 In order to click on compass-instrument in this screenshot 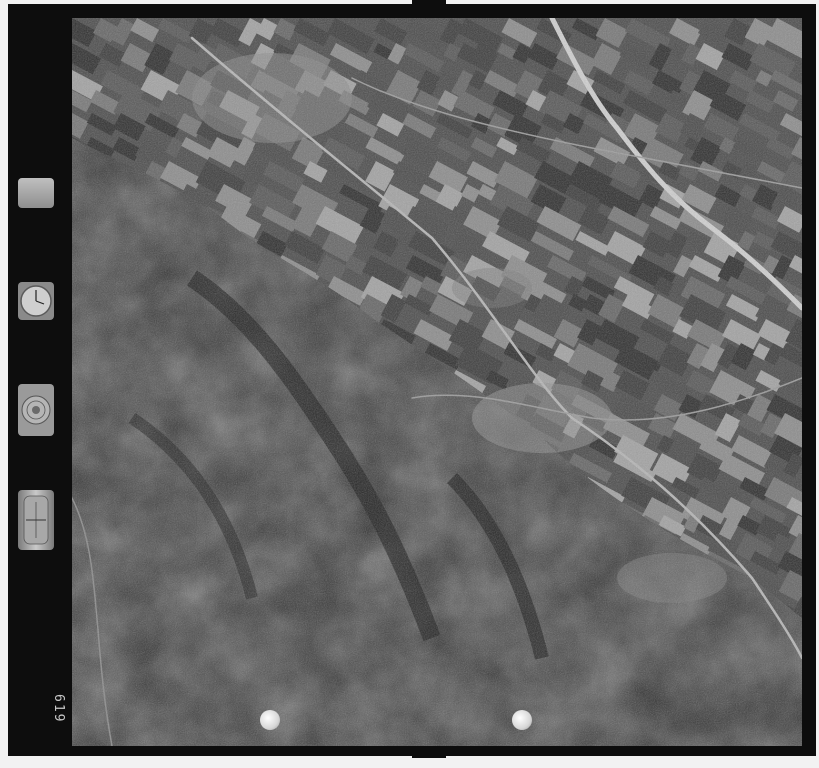, I will do `click(36, 520)`.